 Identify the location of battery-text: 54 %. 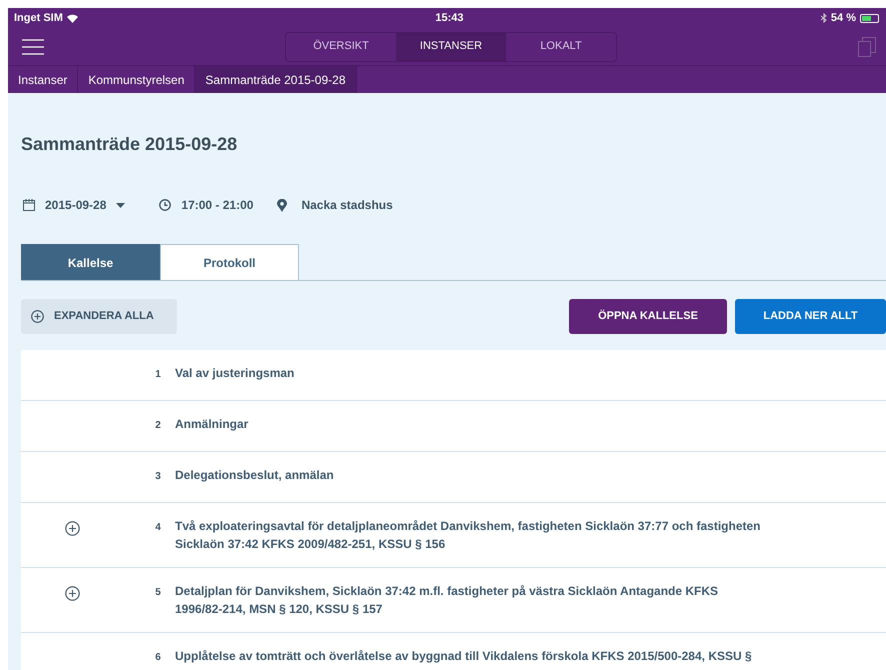
(843, 18).